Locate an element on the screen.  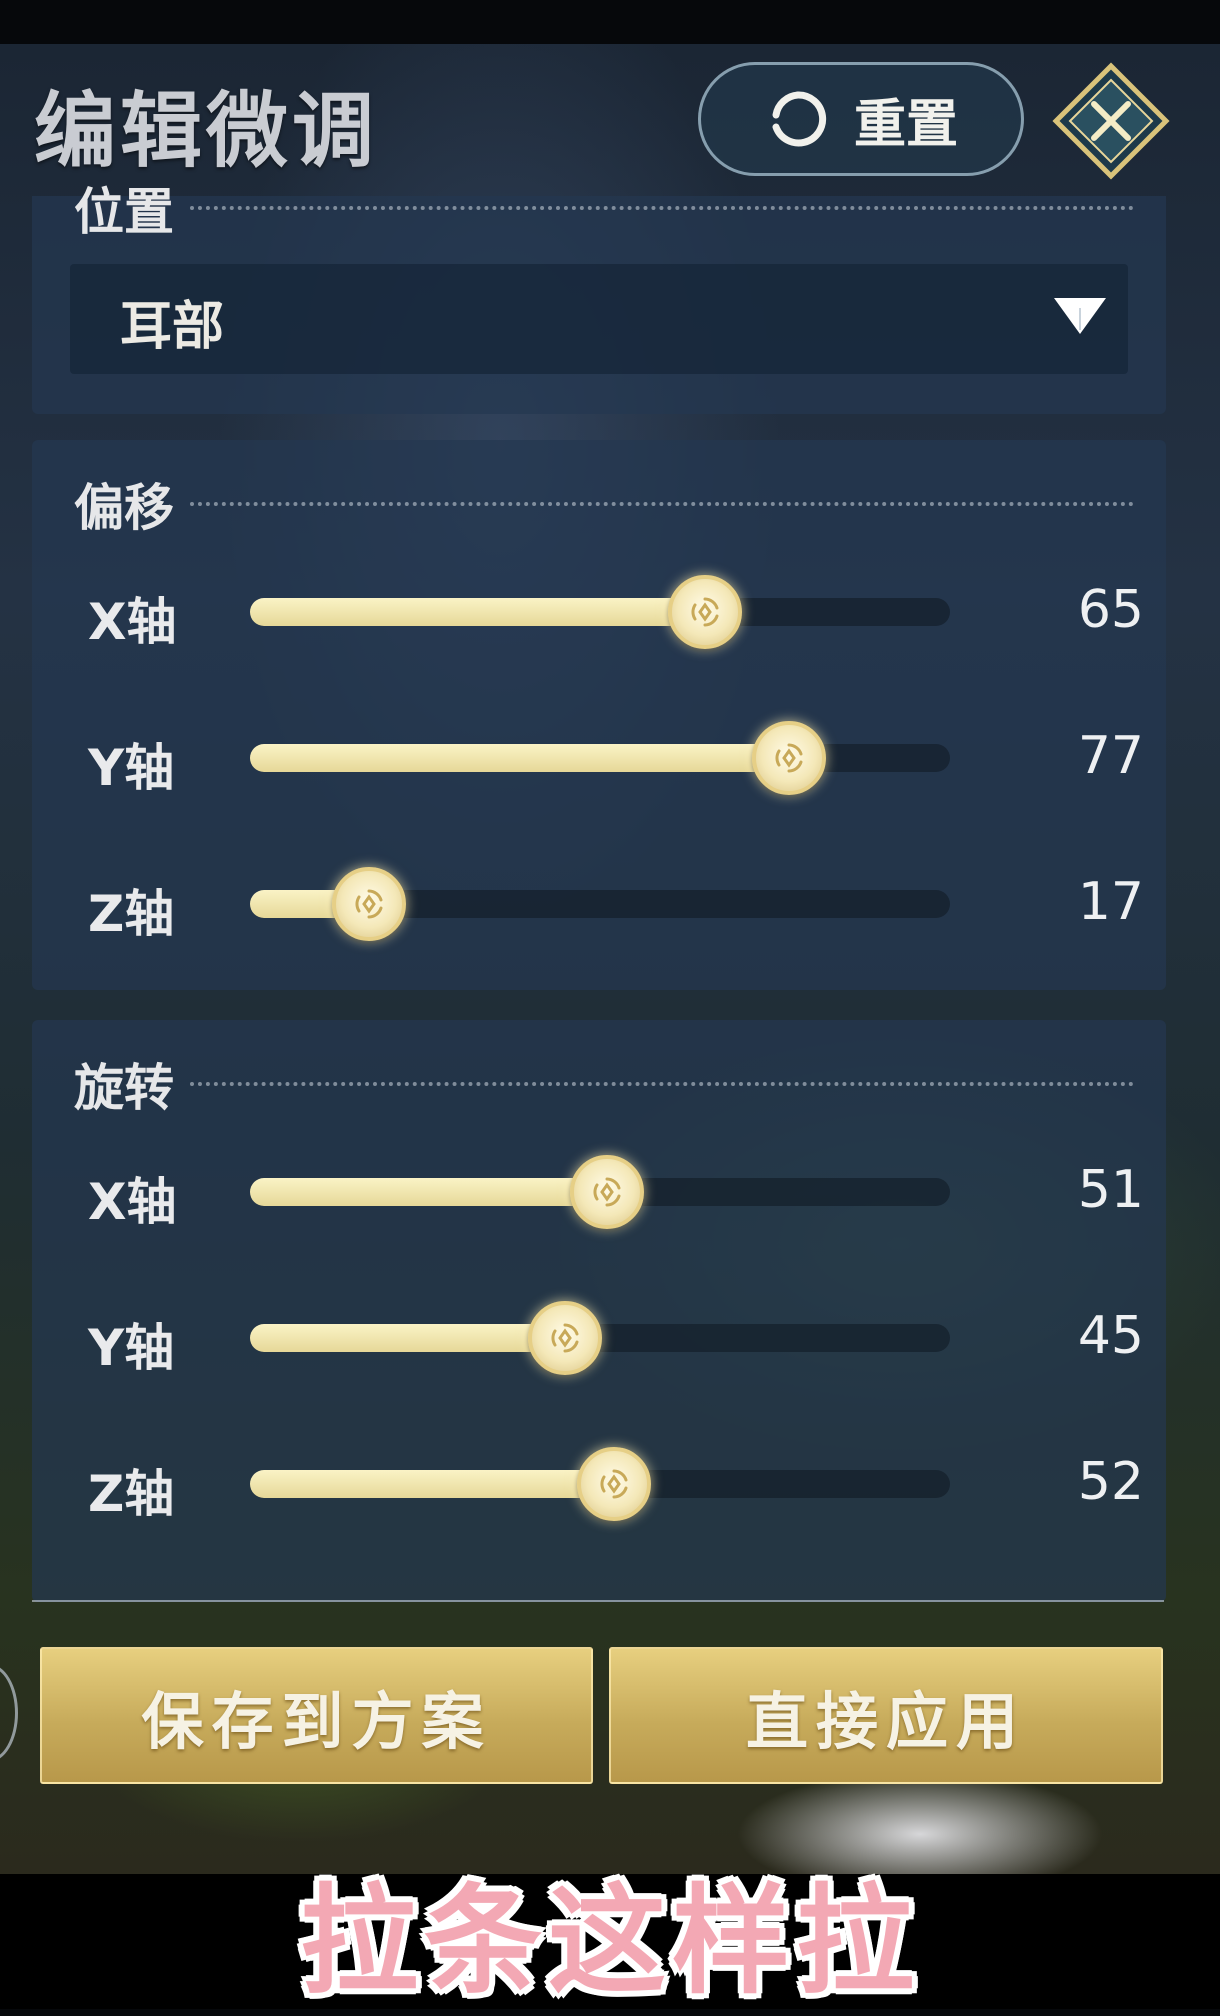
offset-section-header: 偏移 is located at coordinates (604, 504).